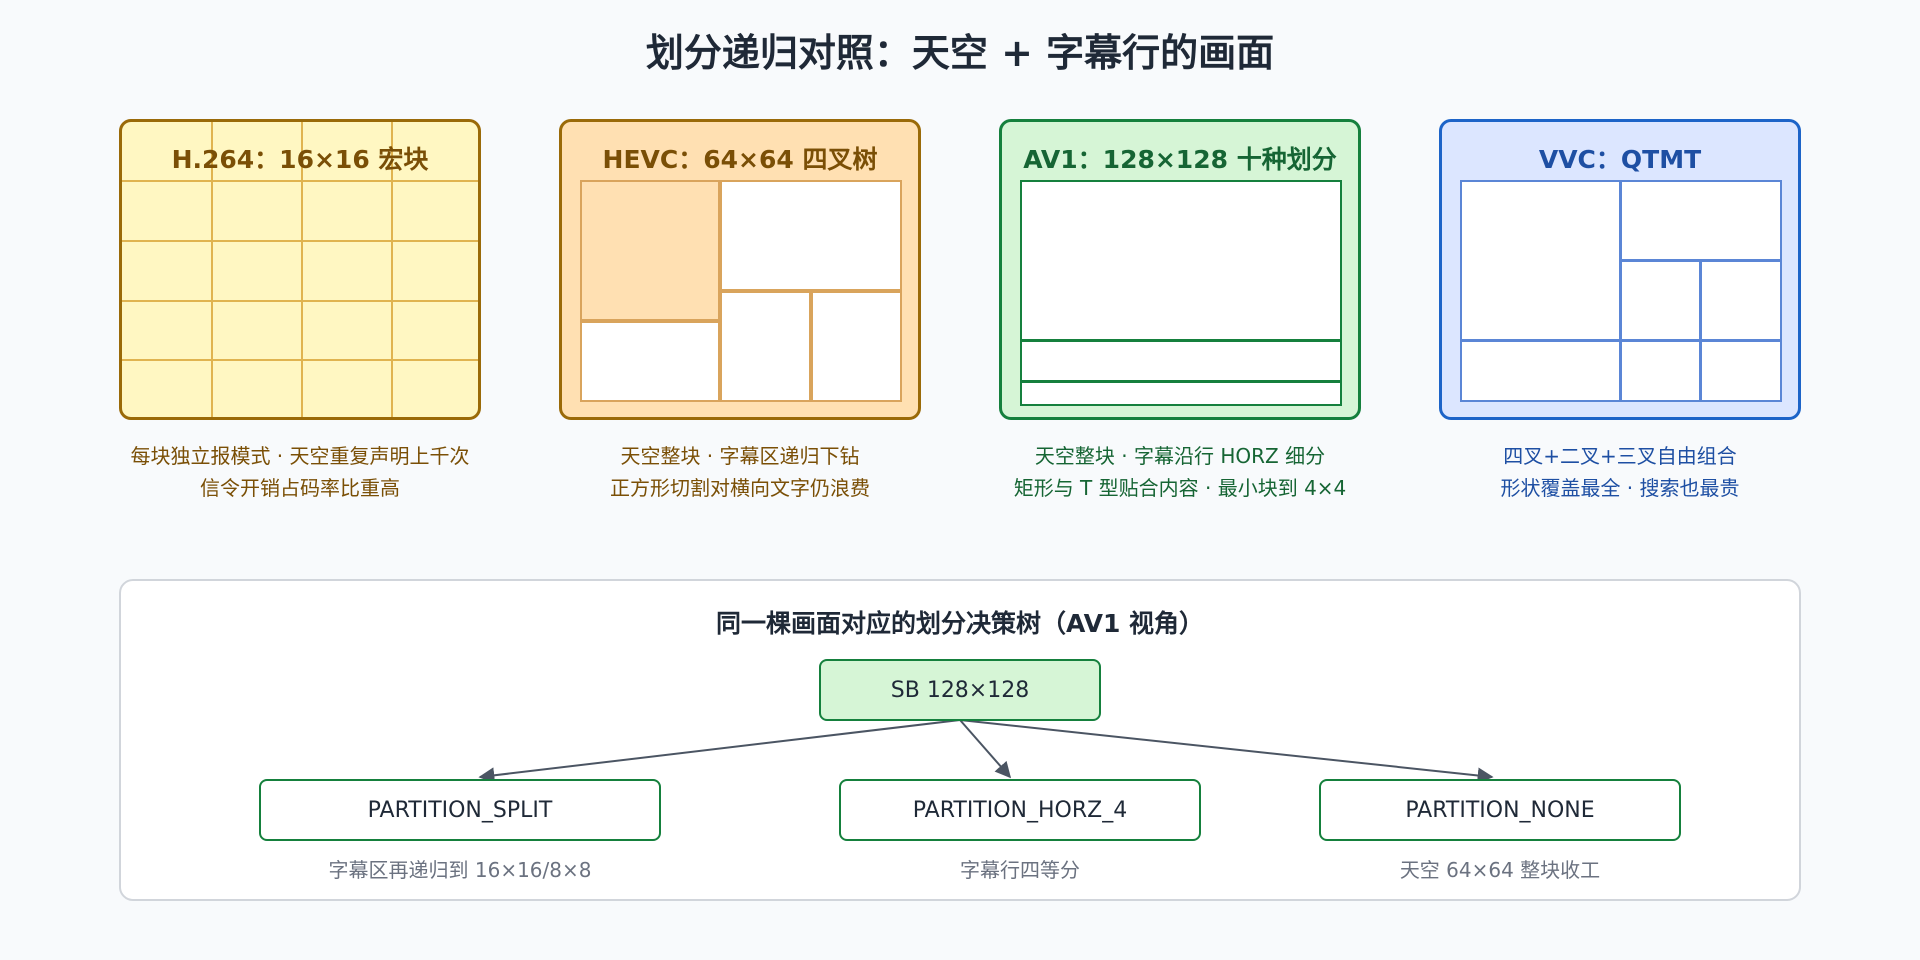  Describe the element at coordinates (960, 690) in the screenshot. I see `tree-root-node: SB 128×128` at that location.